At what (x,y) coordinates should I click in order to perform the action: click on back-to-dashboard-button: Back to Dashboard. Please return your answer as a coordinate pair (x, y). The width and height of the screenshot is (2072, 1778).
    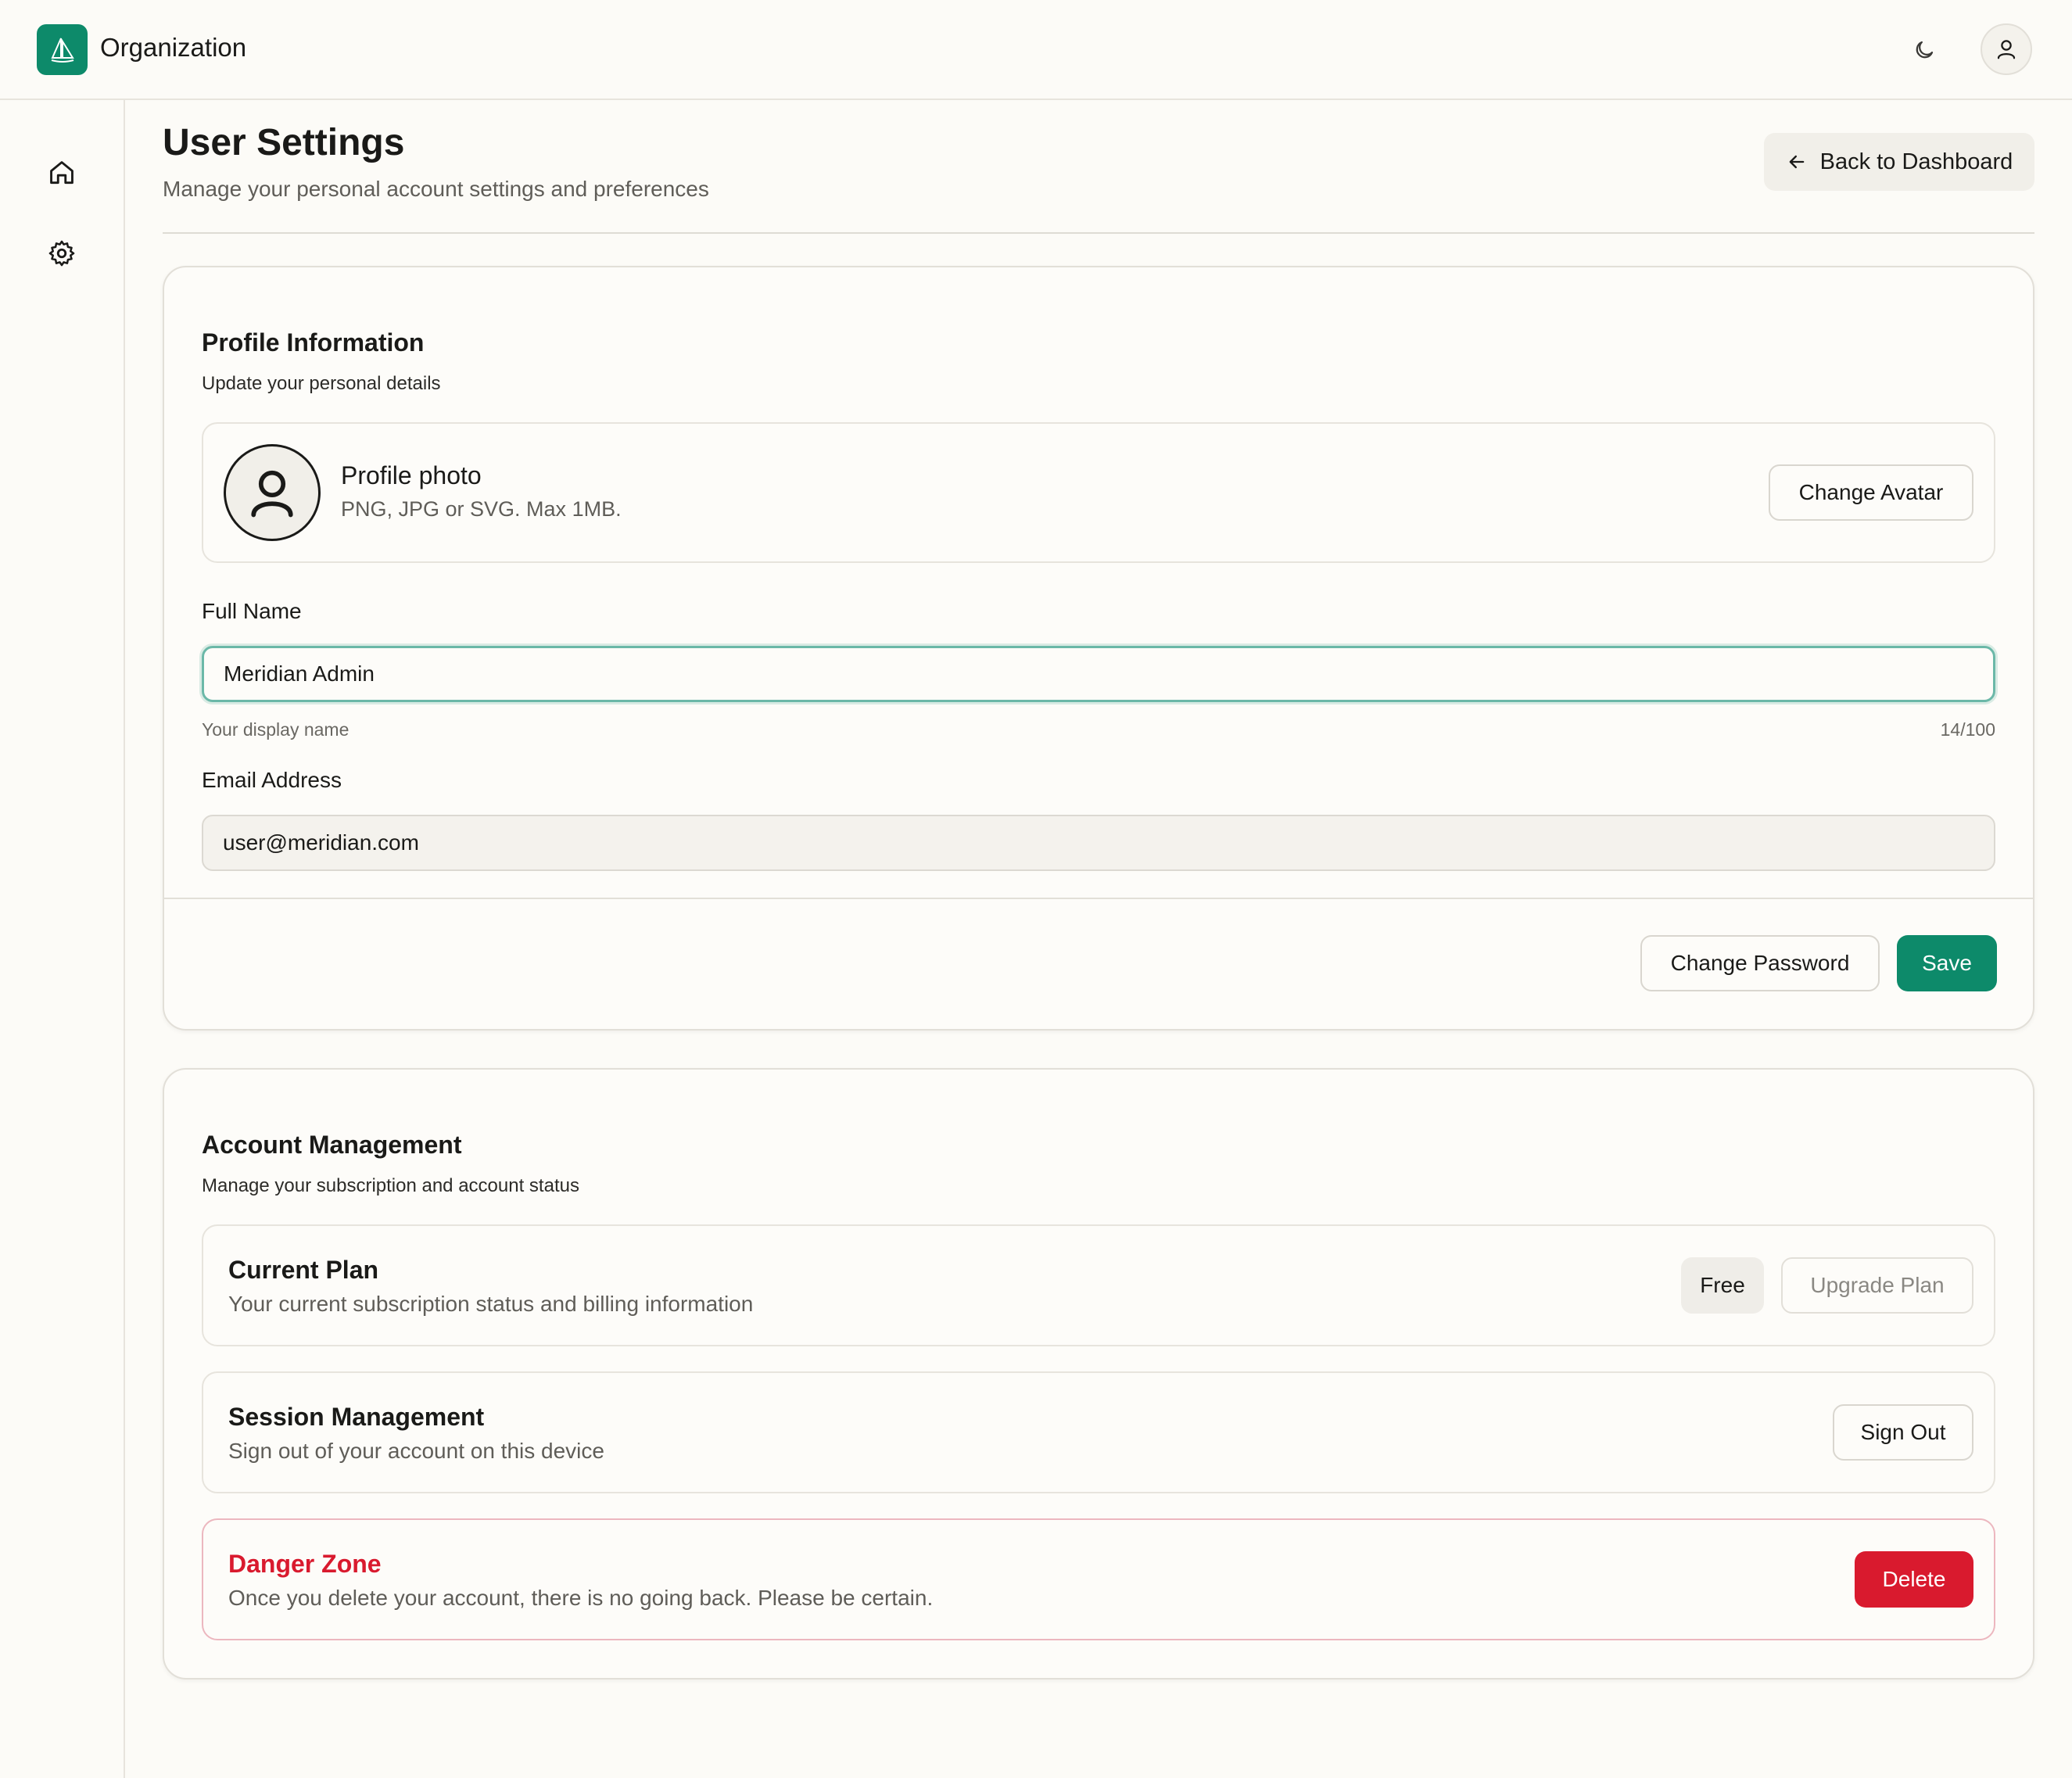
    Looking at the image, I should click on (1899, 162).